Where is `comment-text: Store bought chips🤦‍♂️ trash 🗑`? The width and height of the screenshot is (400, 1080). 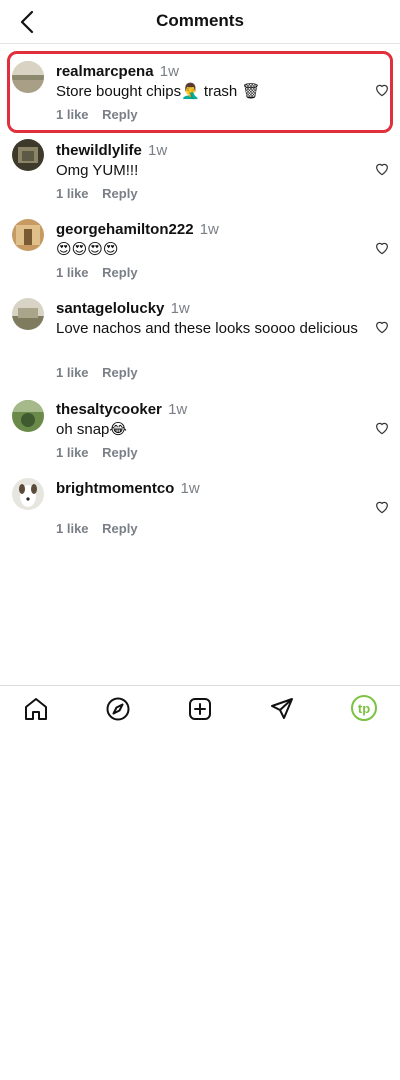 comment-text: Store bought chips🤦‍♂️ trash 🗑 is located at coordinates (158, 91).